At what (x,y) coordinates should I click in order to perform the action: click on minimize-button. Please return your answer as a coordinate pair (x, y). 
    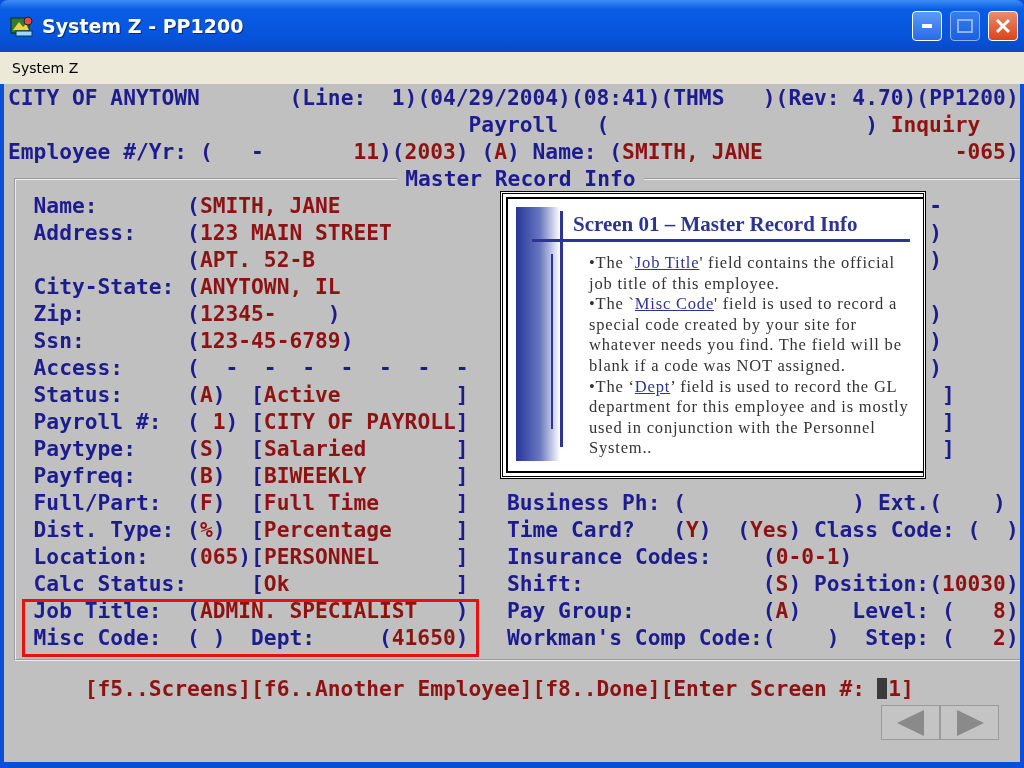
    Looking at the image, I should click on (927, 26).